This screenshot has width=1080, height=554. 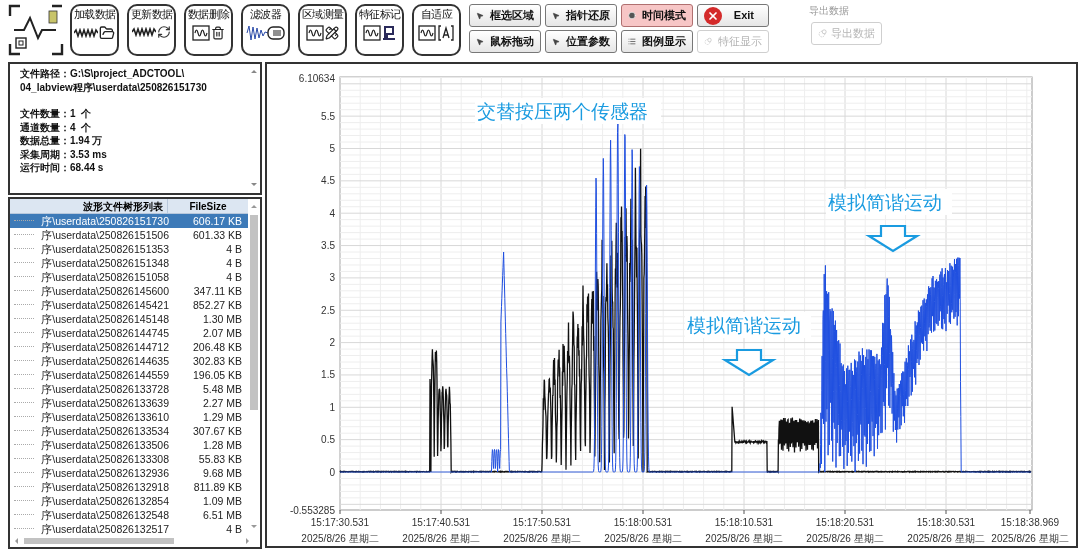 I want to click on file-row: 序\userdata\250826133534 307.67 KB, so click(x=129, y=431).